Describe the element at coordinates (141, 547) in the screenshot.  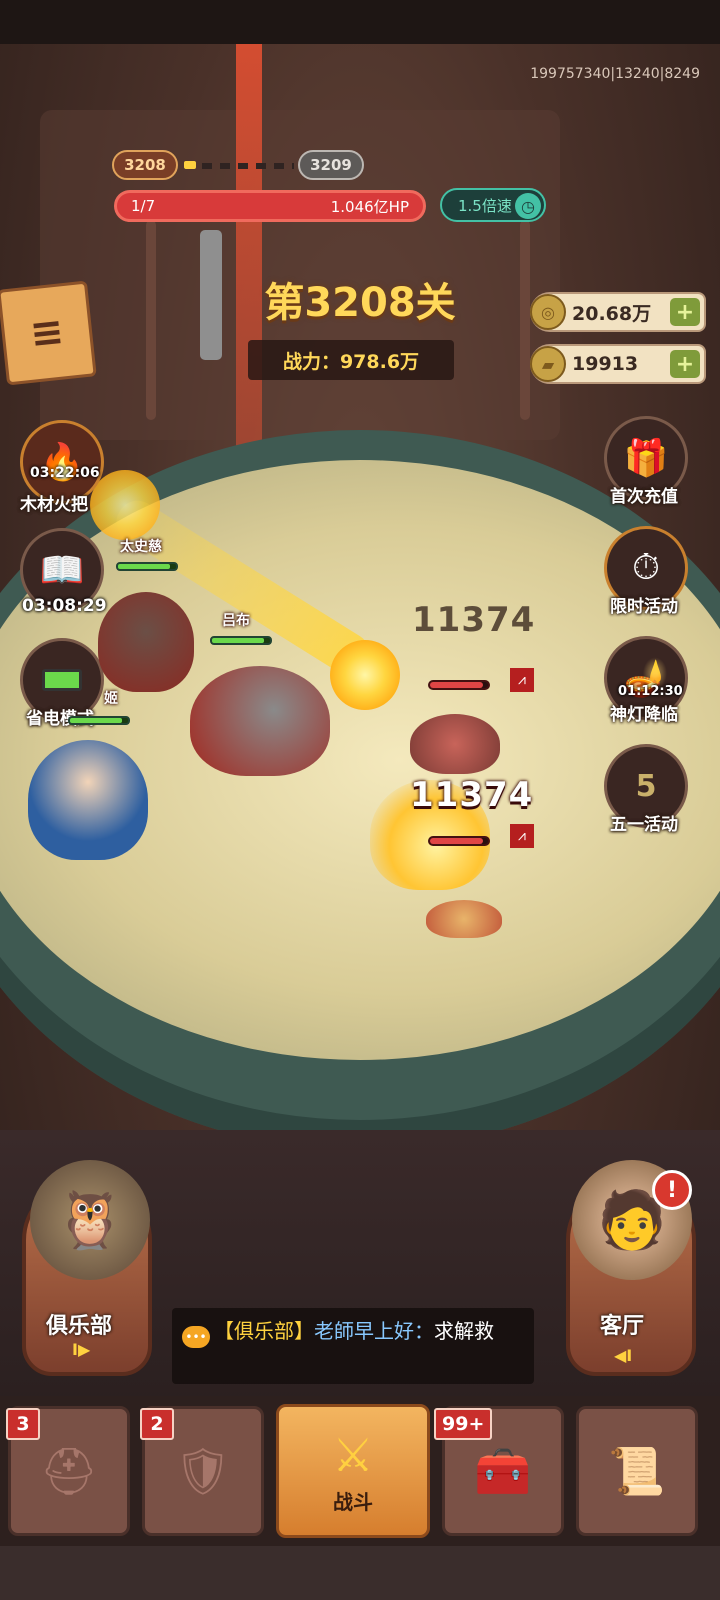
I see `hero-name: 太史慈` at that location.